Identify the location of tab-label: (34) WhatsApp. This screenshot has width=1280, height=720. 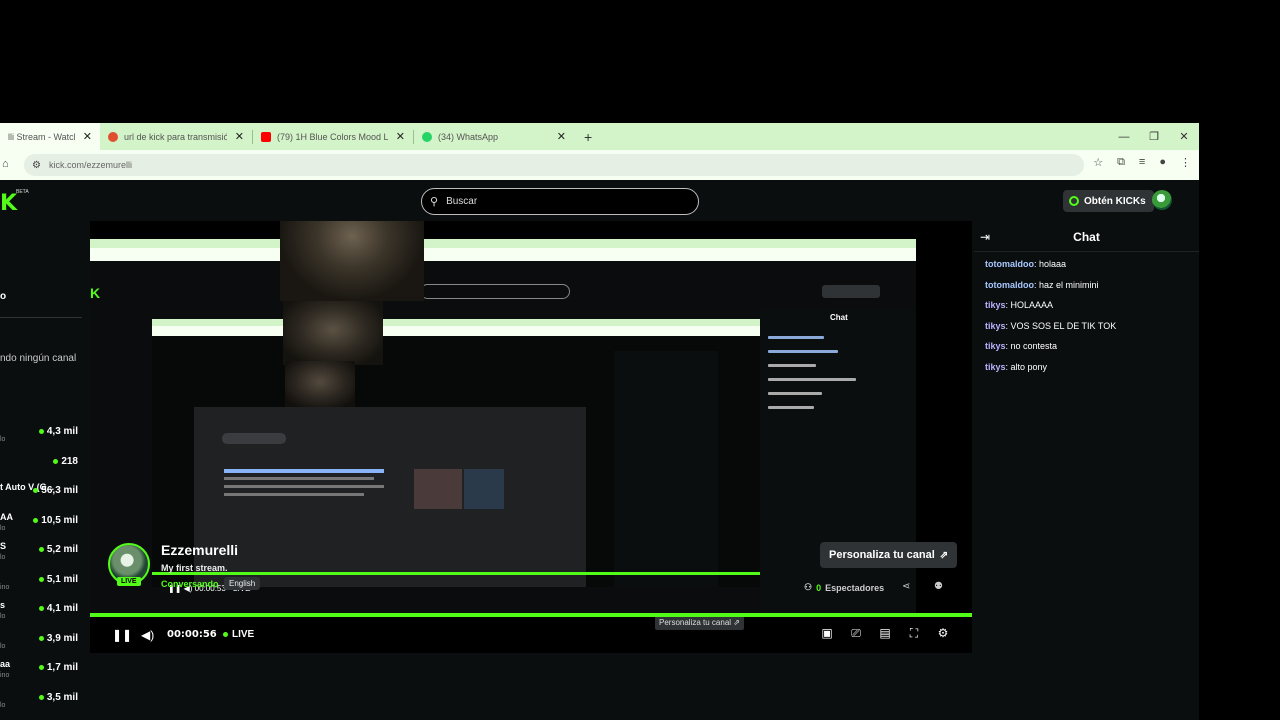
(468, 136).